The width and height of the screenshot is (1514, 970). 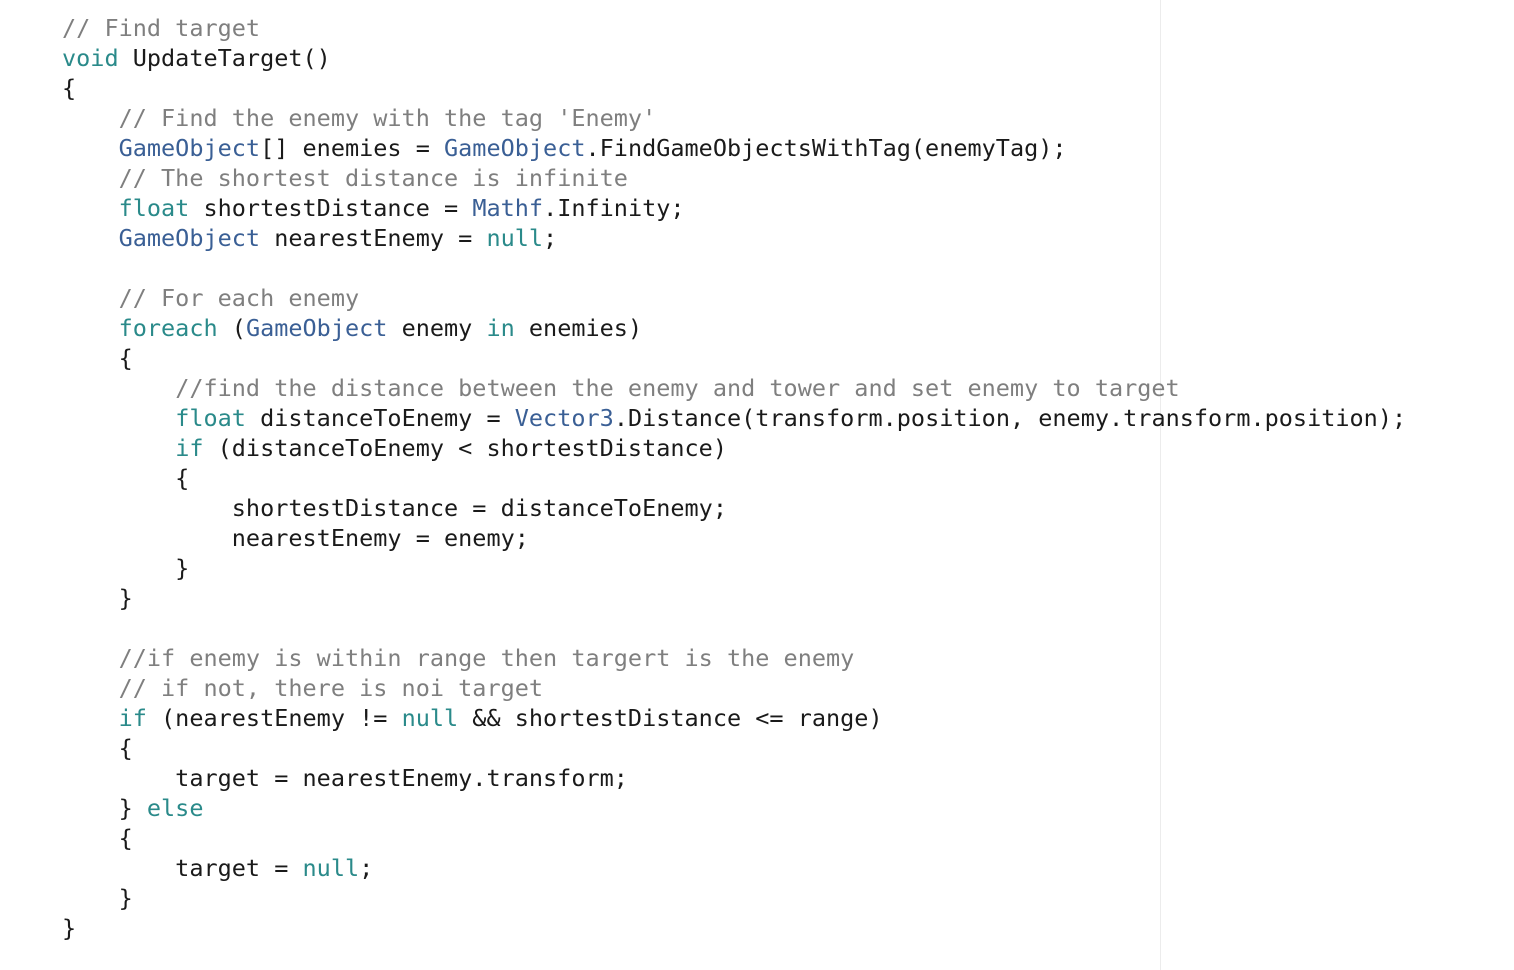 What do you see at coordinates (161, 28) in the screenshot?
I see `code-token-comment: // Find target` at bounding box center [161, 28].